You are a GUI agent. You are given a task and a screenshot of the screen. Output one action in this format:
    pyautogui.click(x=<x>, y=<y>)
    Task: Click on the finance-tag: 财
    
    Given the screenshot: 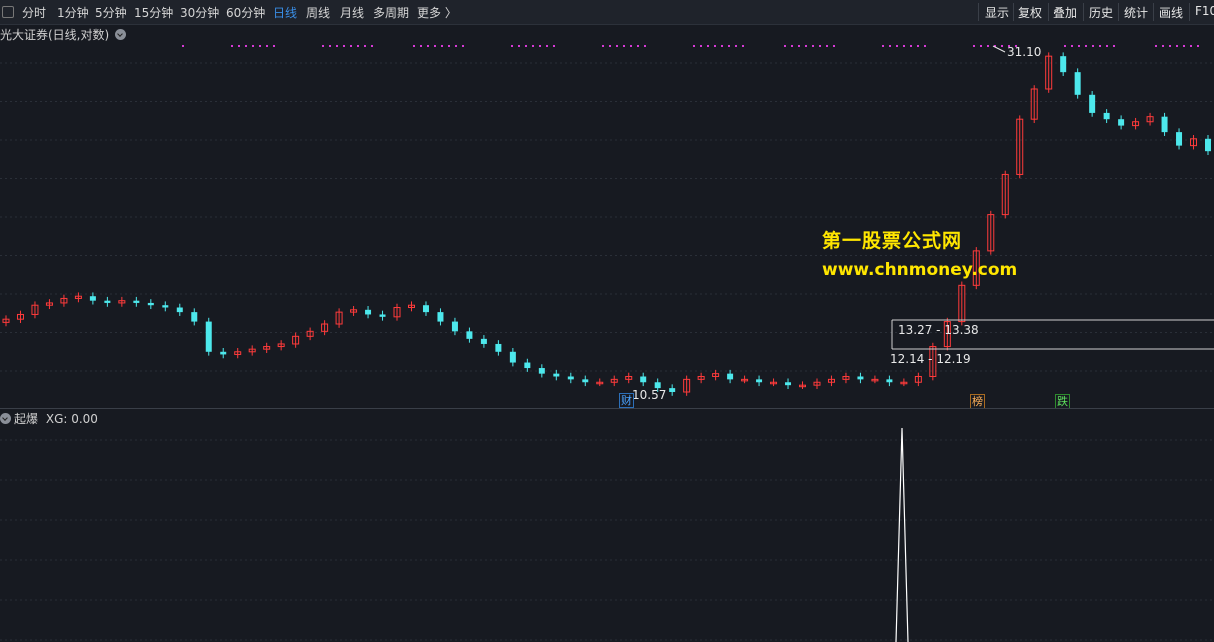 What is the action you would take?
    pyautogui.click(x=626, y=400)
    